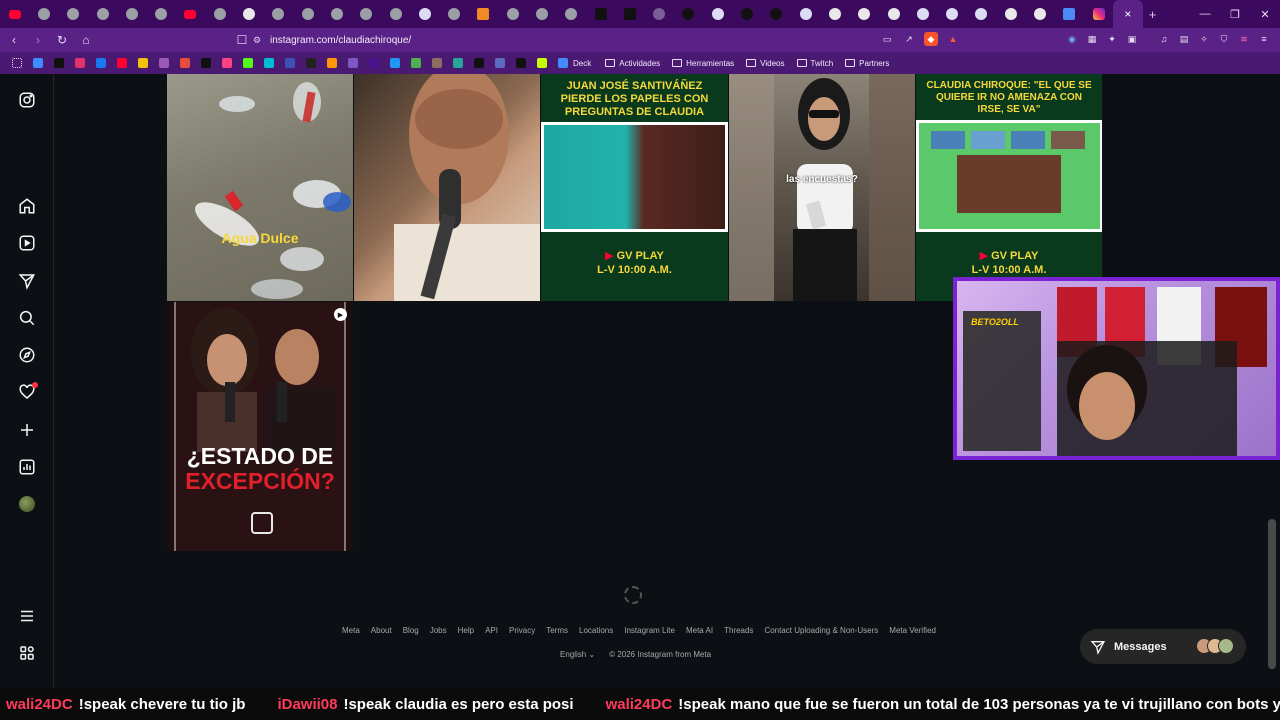 This screenshot has width=1280, height=720. What do you see at coordinates (411, 630) in the screenshot?
I see `footer-link: Blog` at bounding box center [411, 630].